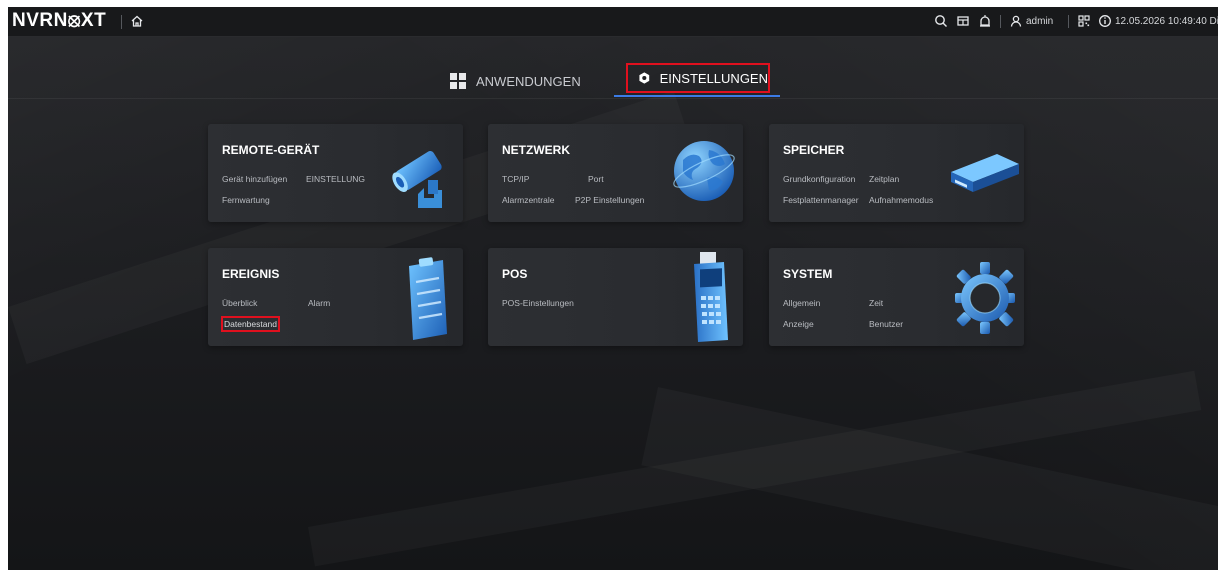  I want to click on link-fernwartung: Fernwartung, so click(246, 200).